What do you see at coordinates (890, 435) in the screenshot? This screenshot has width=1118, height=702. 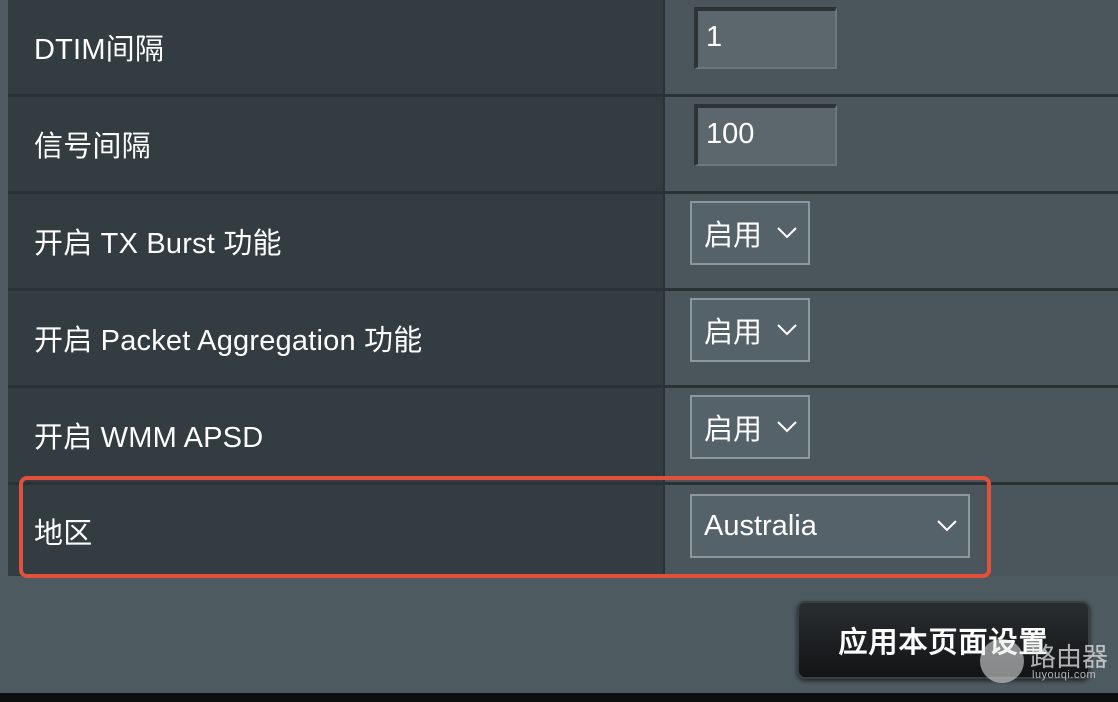 I see `wmm-apsd-cell: 启用` at bounding box center [890, 435].